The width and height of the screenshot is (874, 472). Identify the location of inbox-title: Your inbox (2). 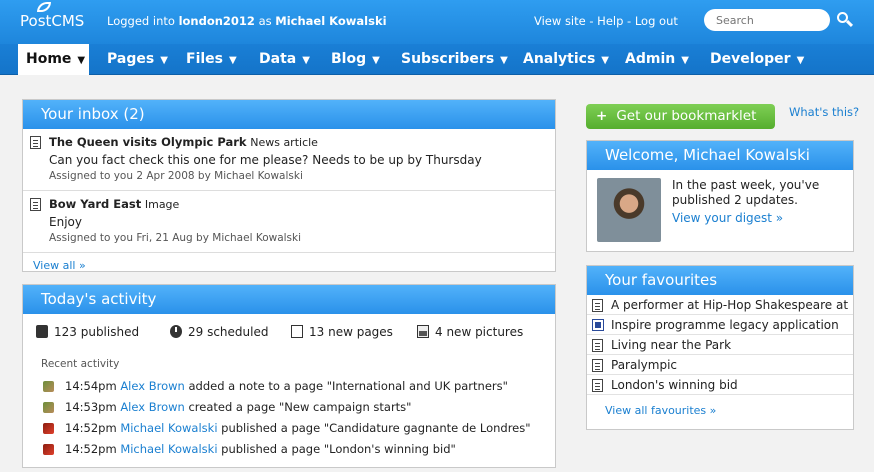
(289, 114).